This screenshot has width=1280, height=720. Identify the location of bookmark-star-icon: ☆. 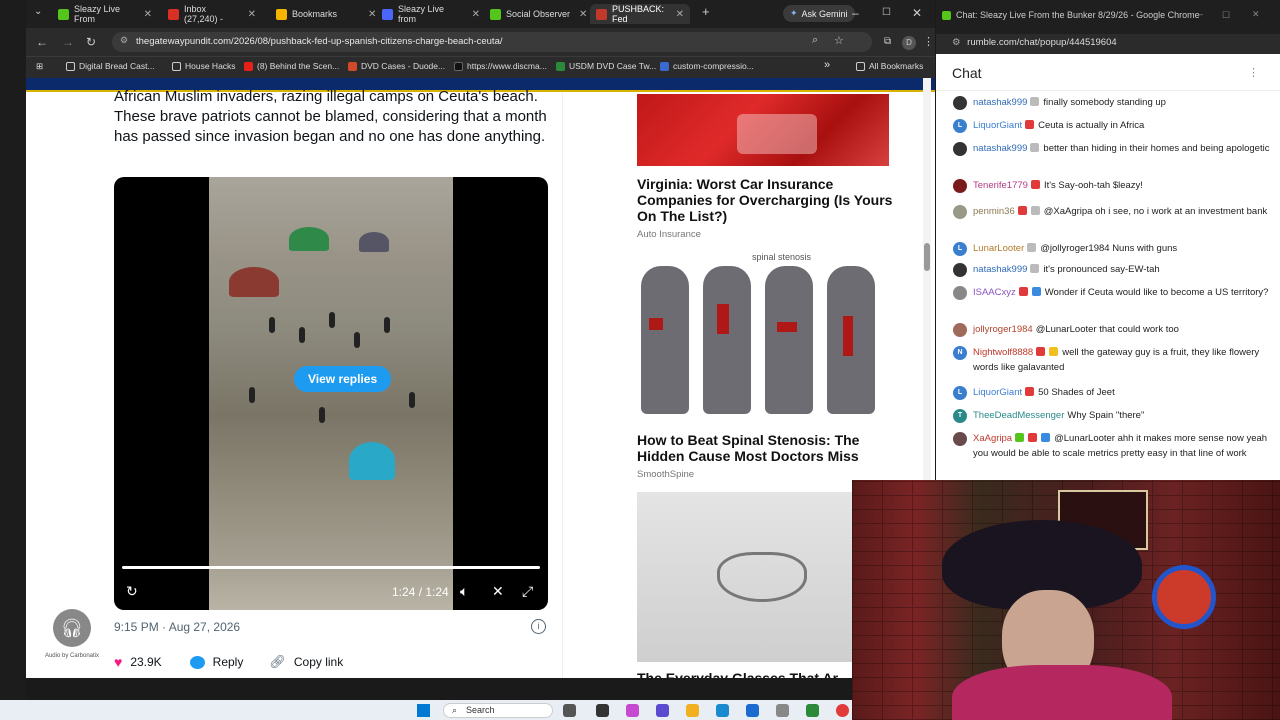
(839, 40).